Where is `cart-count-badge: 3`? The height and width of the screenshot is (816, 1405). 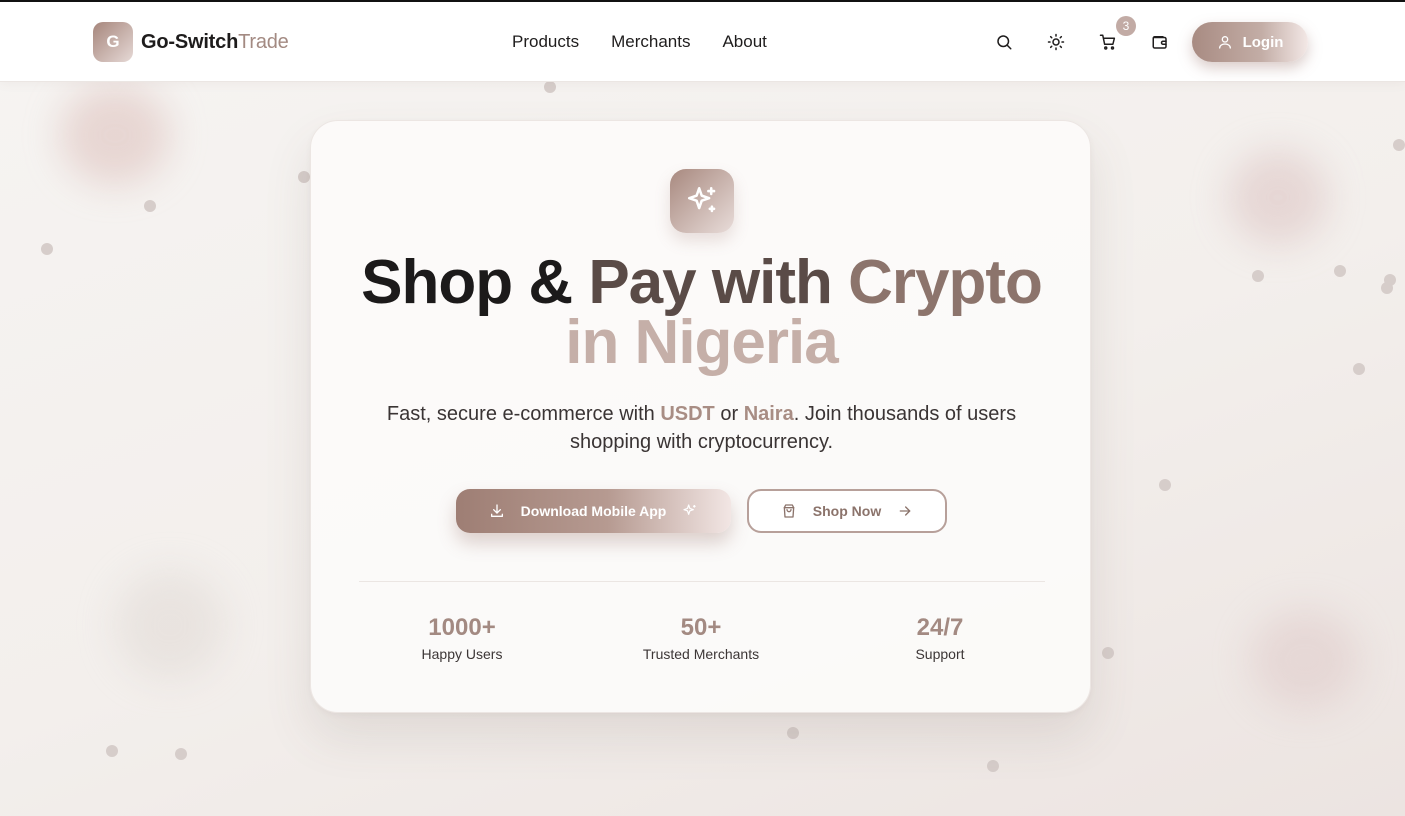
cart-count-badge: 3 is located at coordinates (1126, 26).